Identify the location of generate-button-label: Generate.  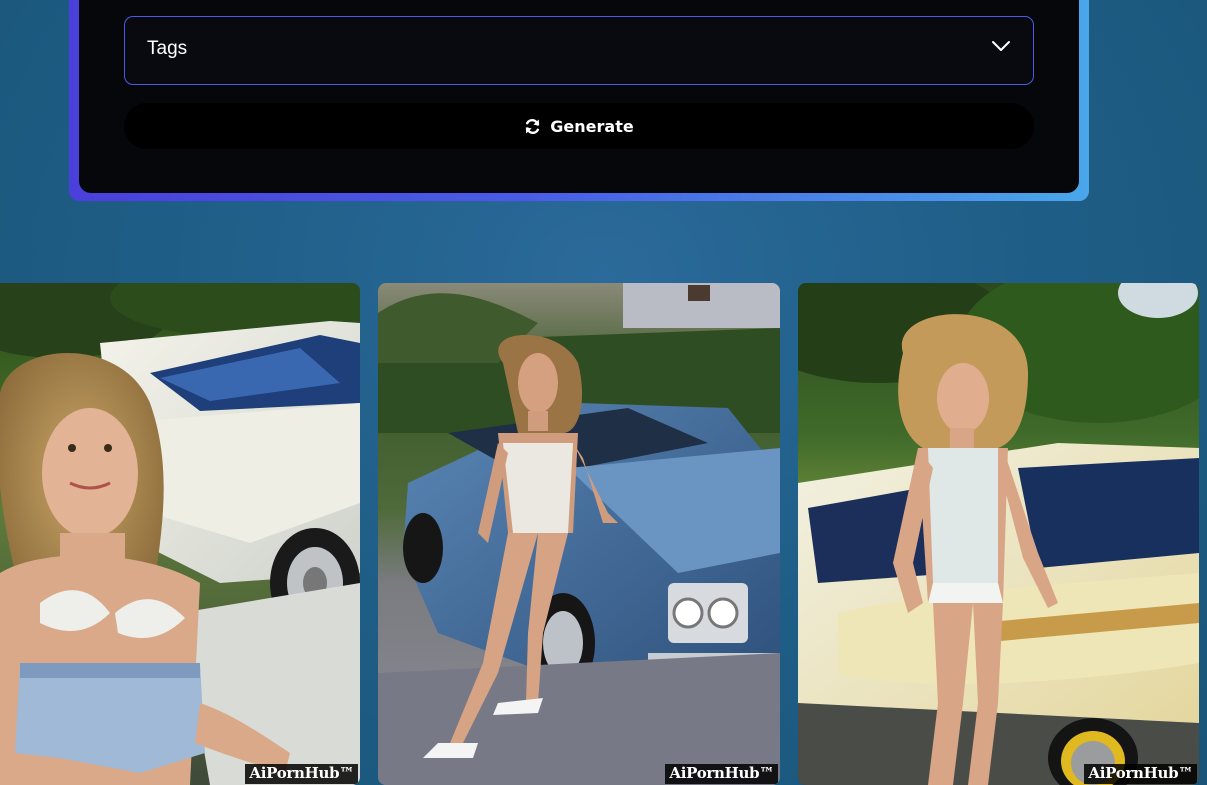
(592, 126).